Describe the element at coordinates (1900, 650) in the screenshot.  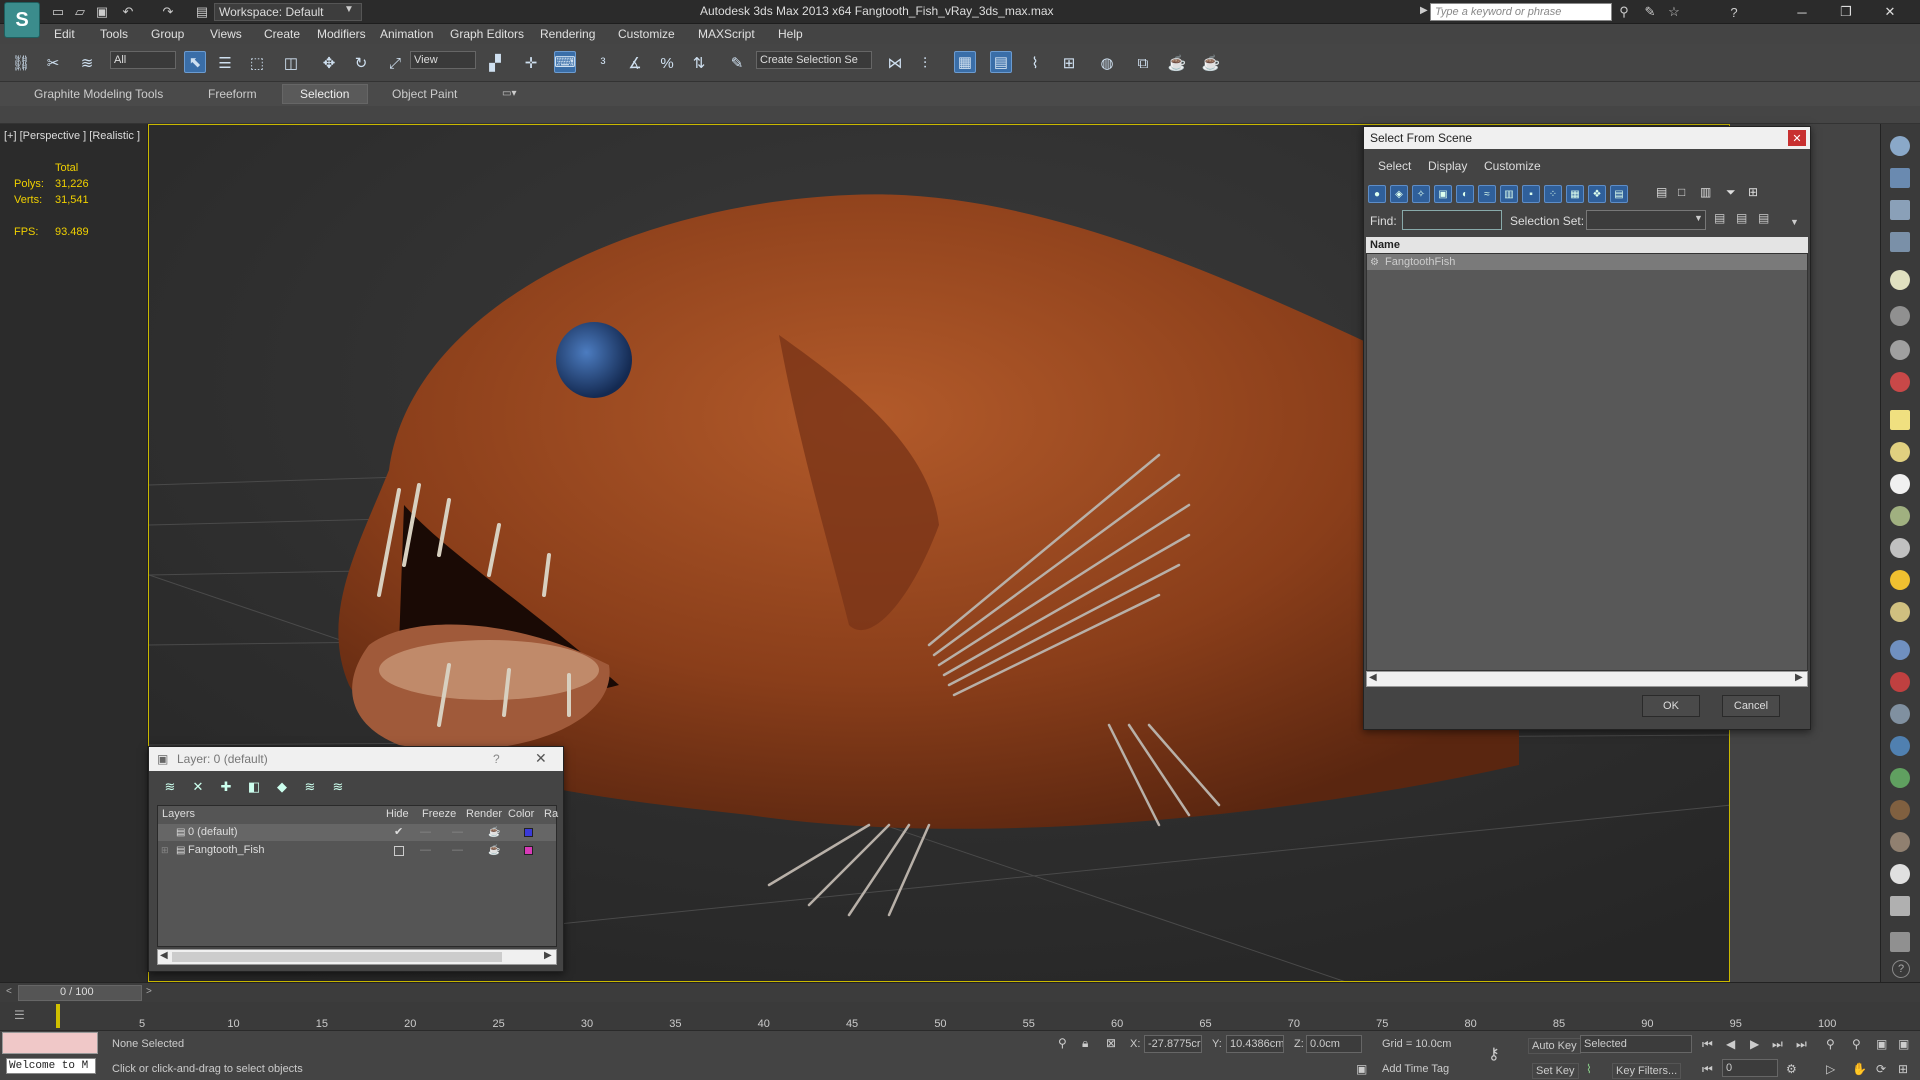
I see `particles-icon` at that location.